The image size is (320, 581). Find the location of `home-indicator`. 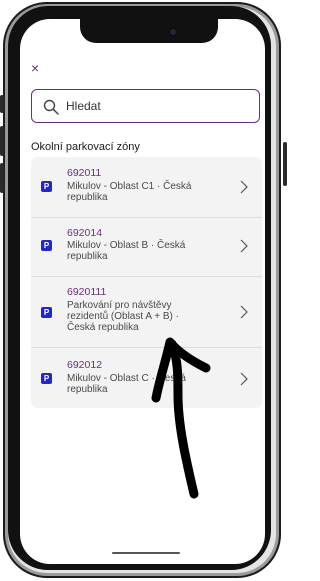

home-indicator is located at coordinates (146, 553).